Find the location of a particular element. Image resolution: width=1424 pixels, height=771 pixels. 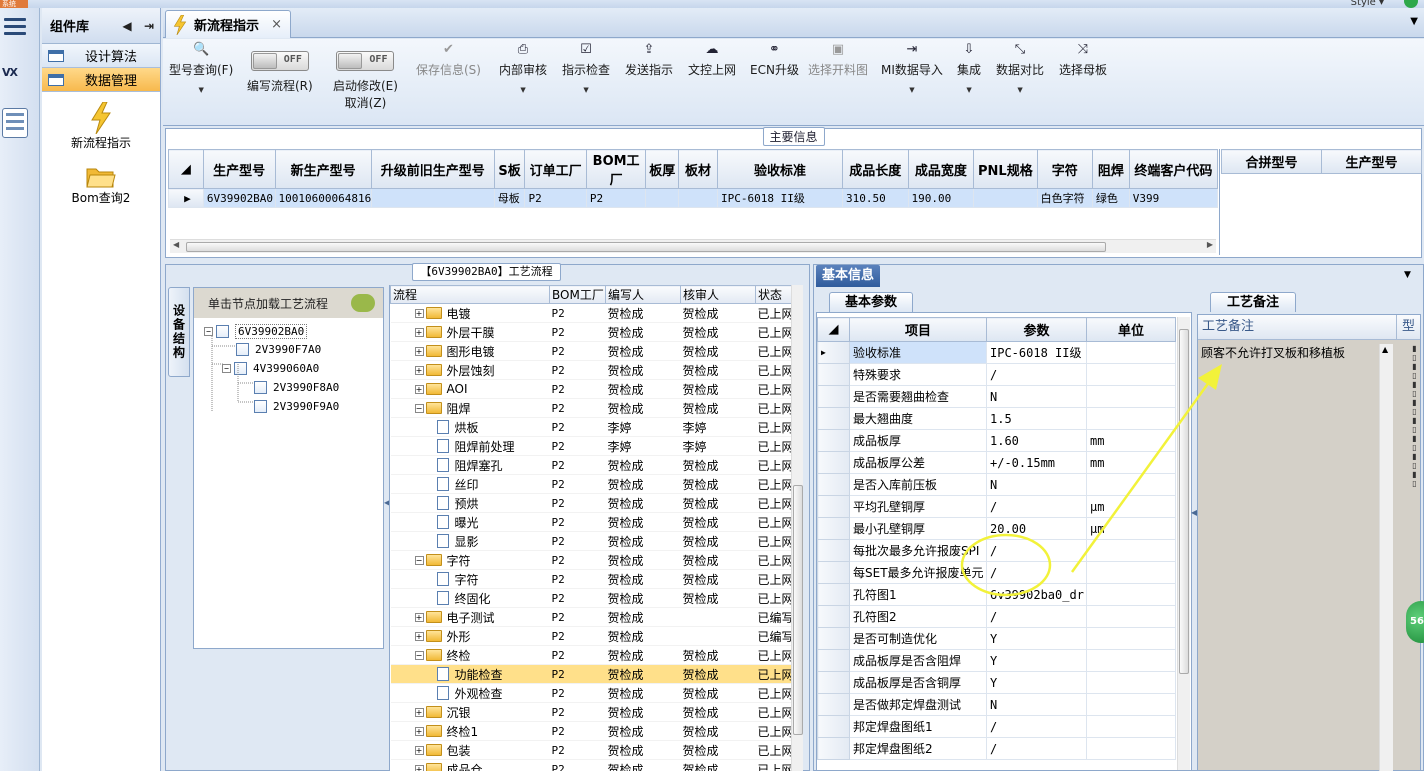

param-row: 孔符图2/ is located at coordinates (996, 616).